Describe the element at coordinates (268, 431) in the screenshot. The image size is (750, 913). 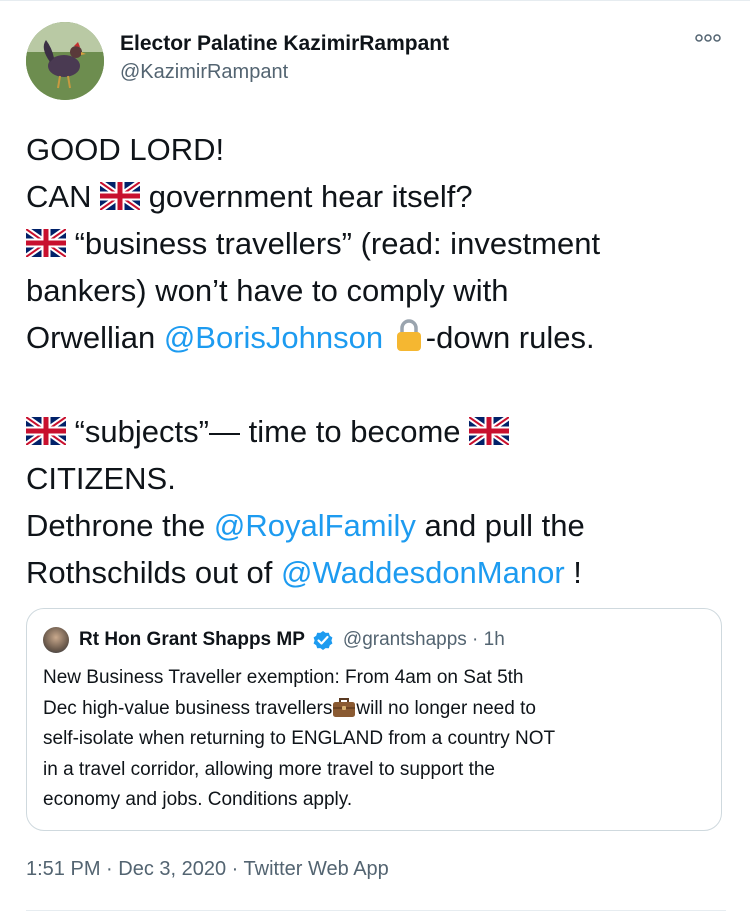
I see `tweet-text-segment: “subjects”— time to become` at that location.